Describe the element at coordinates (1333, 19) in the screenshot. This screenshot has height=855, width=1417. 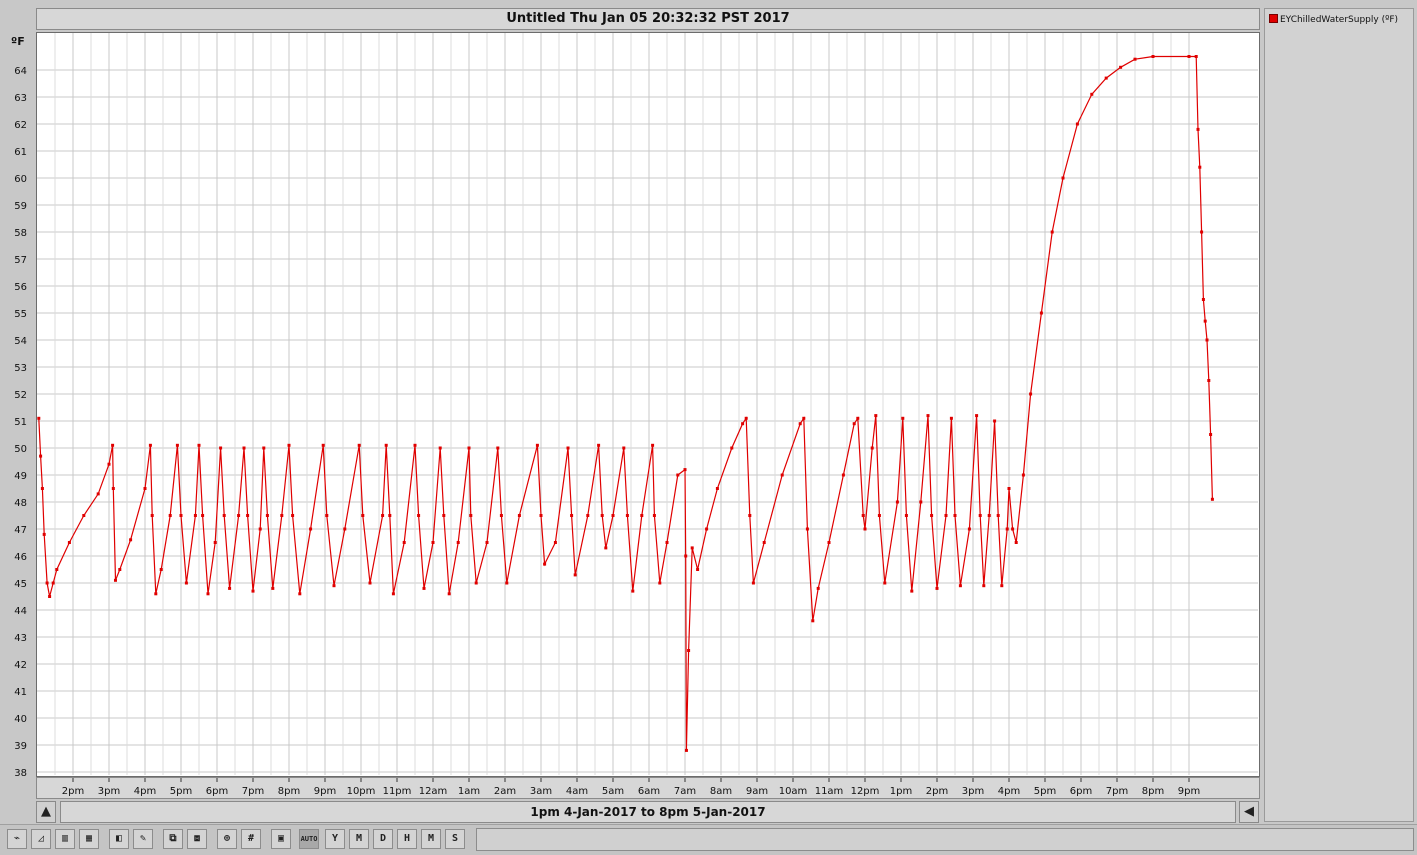
I see `legend-item: EYChilledWaterSupply (ºF)` at that location.